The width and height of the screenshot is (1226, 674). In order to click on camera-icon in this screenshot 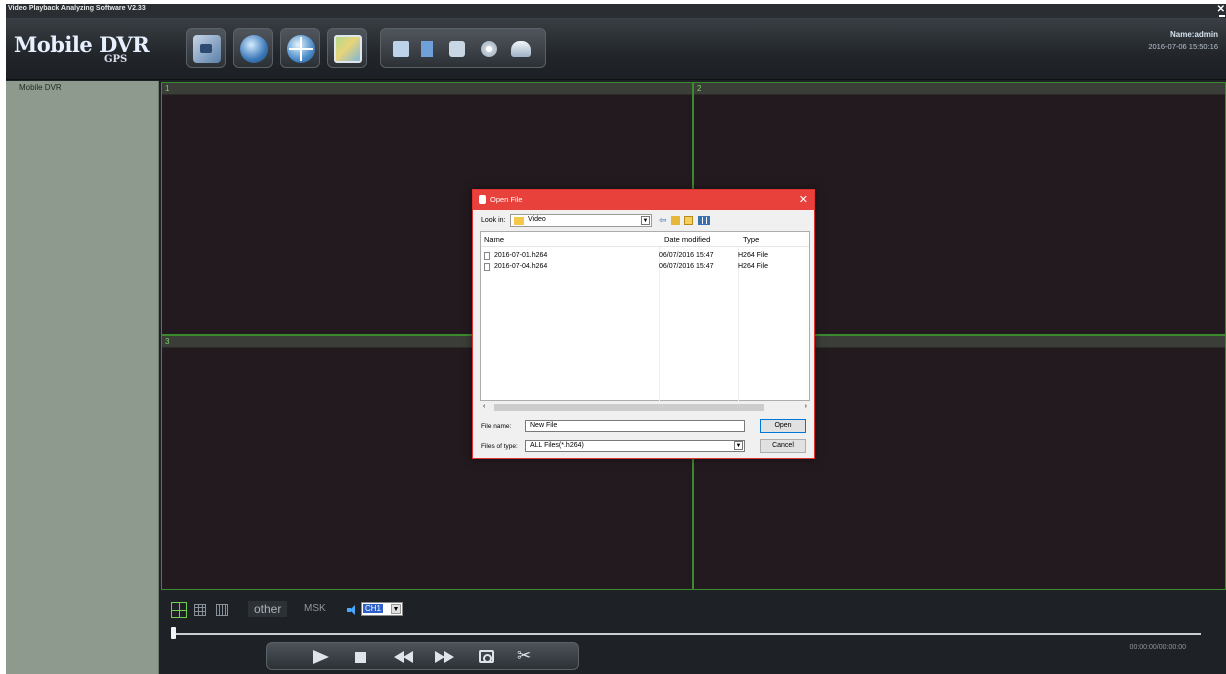, I will do `click(207, 49)`.